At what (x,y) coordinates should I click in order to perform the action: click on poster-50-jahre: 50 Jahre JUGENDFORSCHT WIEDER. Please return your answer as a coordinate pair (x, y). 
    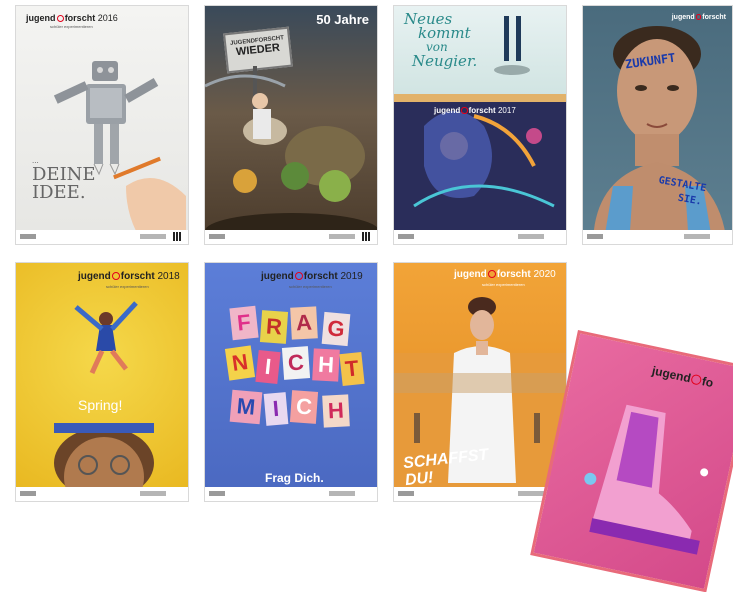
    Looking at the image, I should click on (291, 125).